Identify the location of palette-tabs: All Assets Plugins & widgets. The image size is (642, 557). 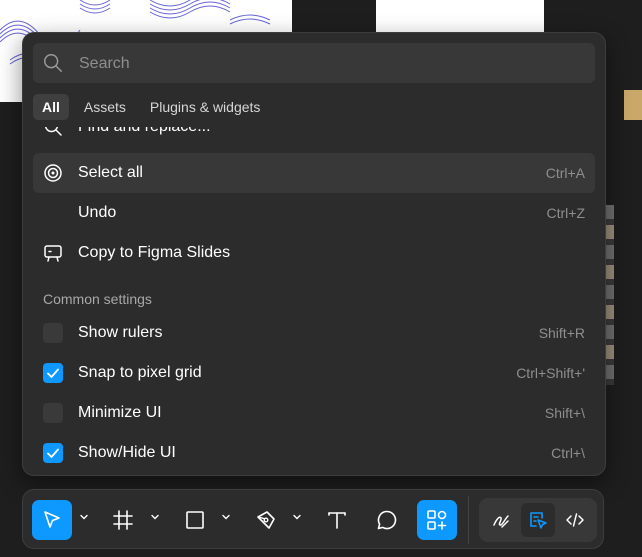
(151, 107).